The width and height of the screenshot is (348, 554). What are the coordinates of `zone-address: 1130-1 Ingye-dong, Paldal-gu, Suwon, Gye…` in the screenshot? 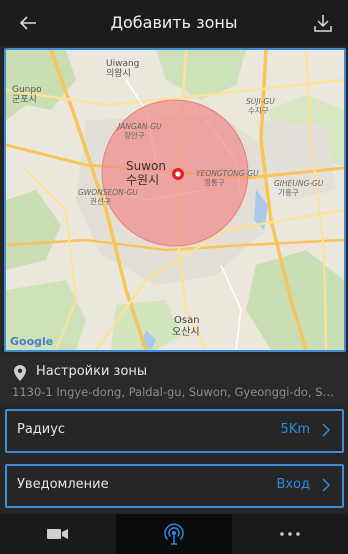 It's located at (175, 392).